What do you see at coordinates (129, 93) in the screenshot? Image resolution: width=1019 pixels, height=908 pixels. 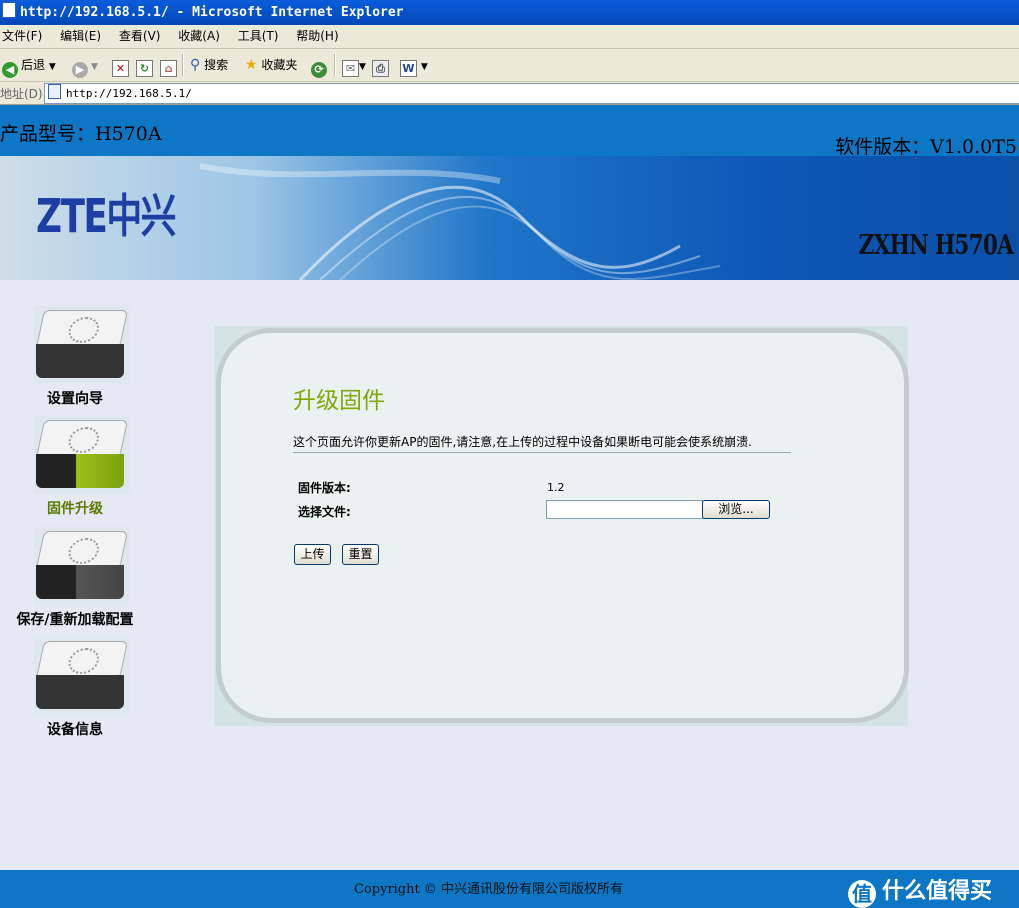 I see `address-url: http://192.168.5.1/` at bounding box center [129, 93].